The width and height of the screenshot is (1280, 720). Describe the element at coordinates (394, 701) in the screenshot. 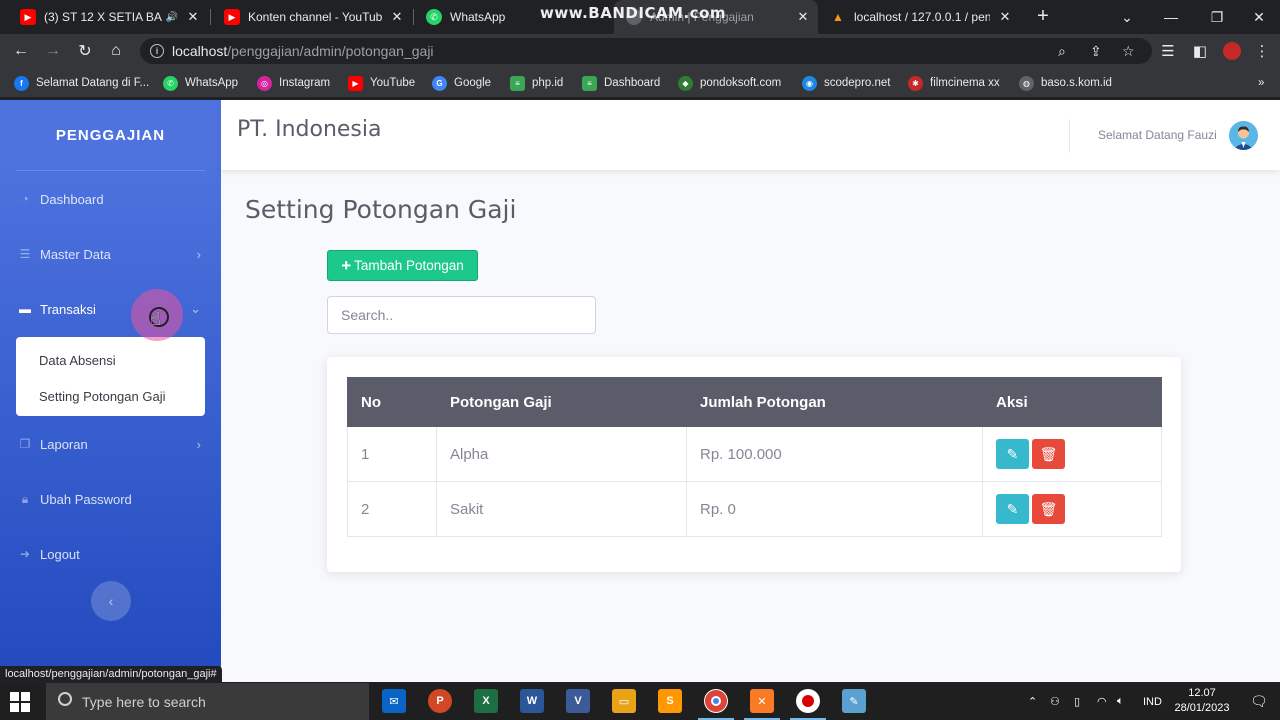

I see `mail-app-icon: ✉` at that location.